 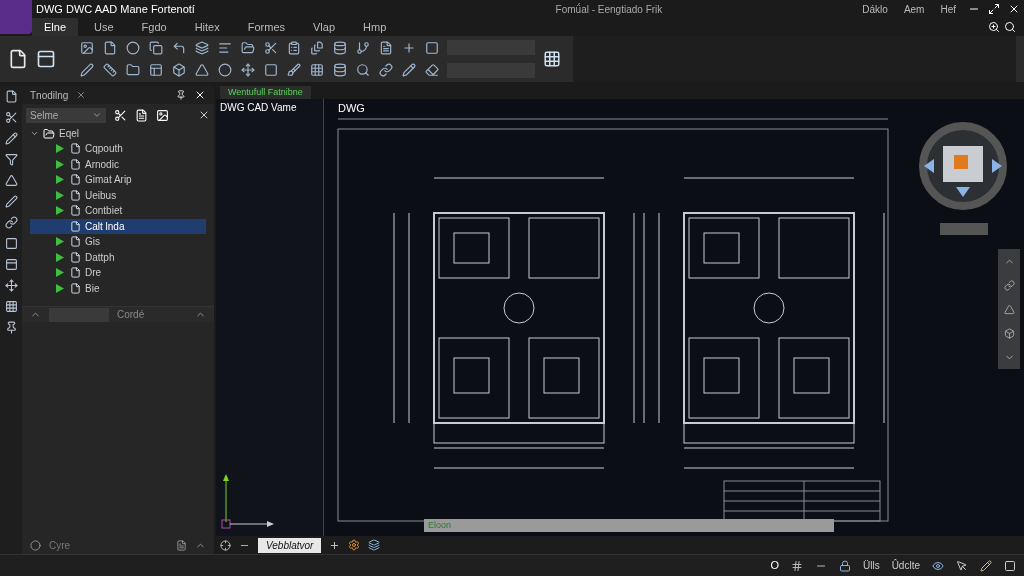 I want to click on lock-icon, so click(x=844, y=565).